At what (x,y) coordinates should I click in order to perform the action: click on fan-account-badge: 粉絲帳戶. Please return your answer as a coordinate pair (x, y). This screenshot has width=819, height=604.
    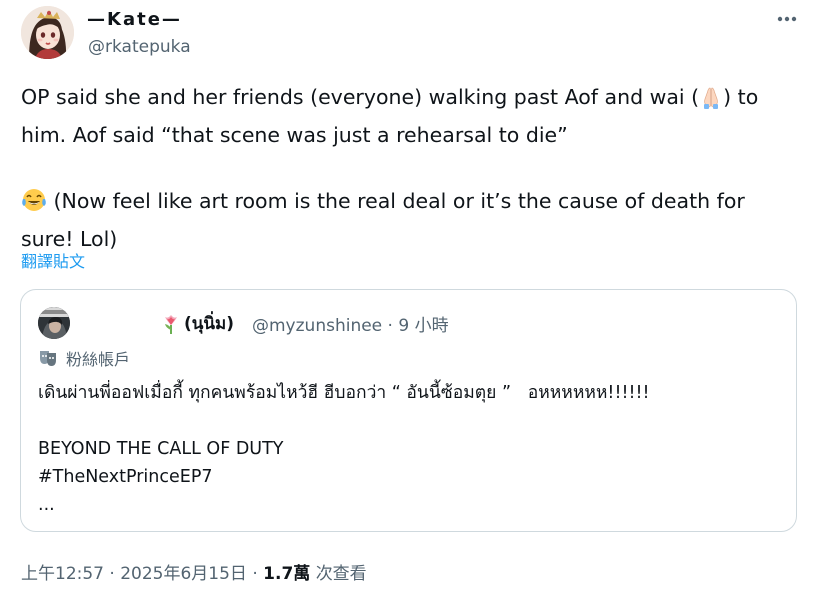
    Looking at the image, I should click on (84, 358).